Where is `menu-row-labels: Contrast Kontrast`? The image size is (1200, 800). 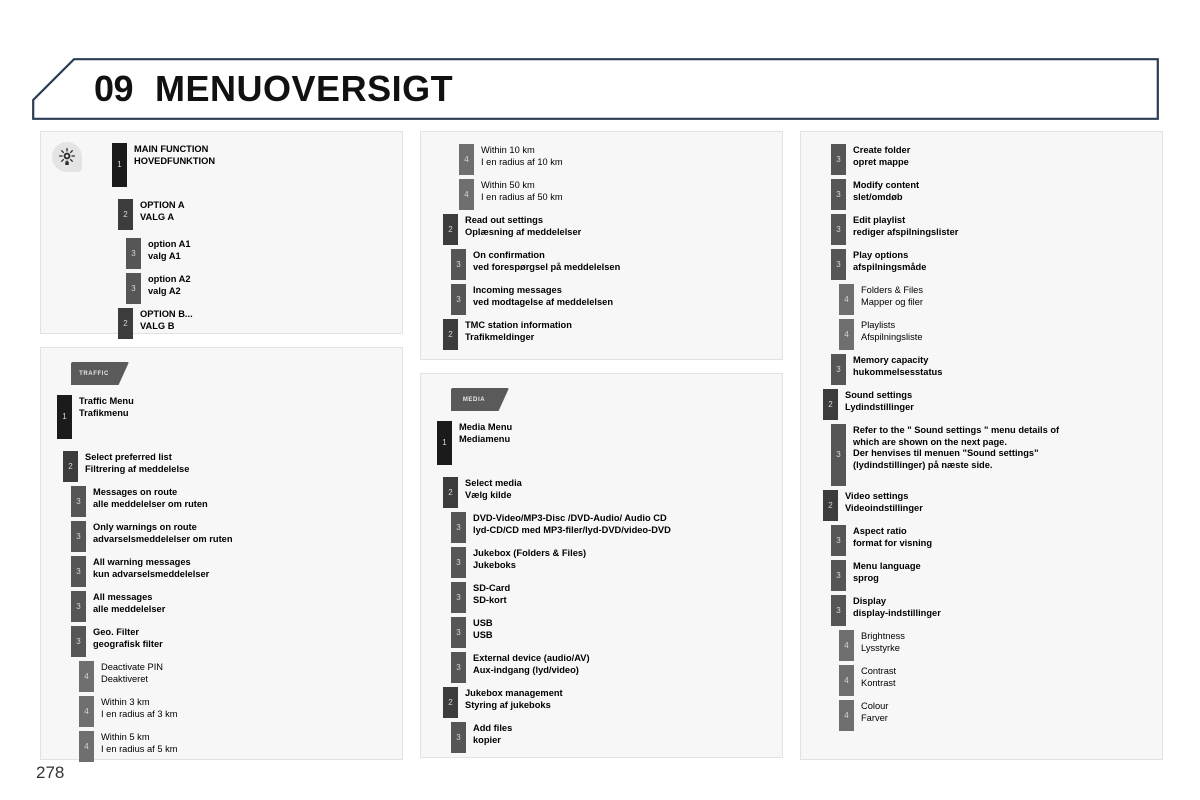 menu-row-labels: Contrast Kontrast is located at coordinates (875, 680).